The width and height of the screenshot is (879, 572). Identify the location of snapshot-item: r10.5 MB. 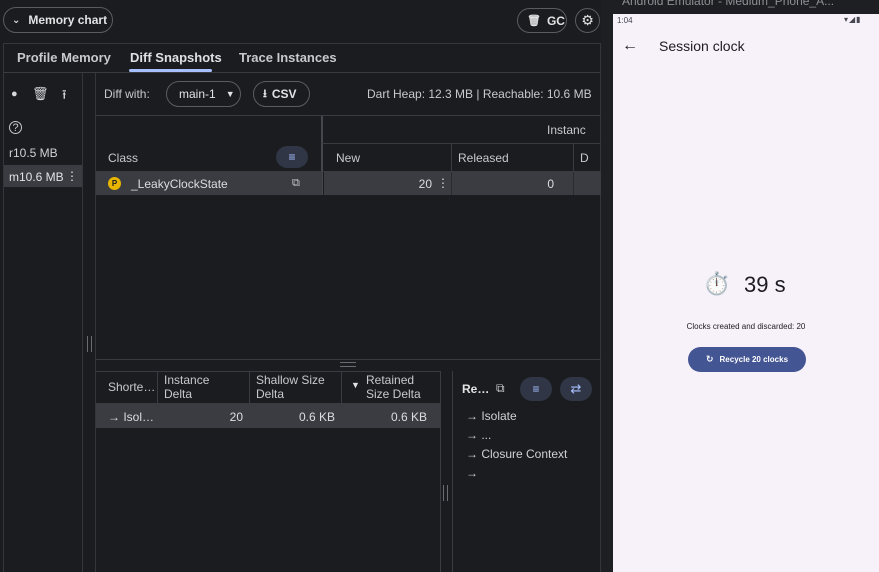
(33, 153).